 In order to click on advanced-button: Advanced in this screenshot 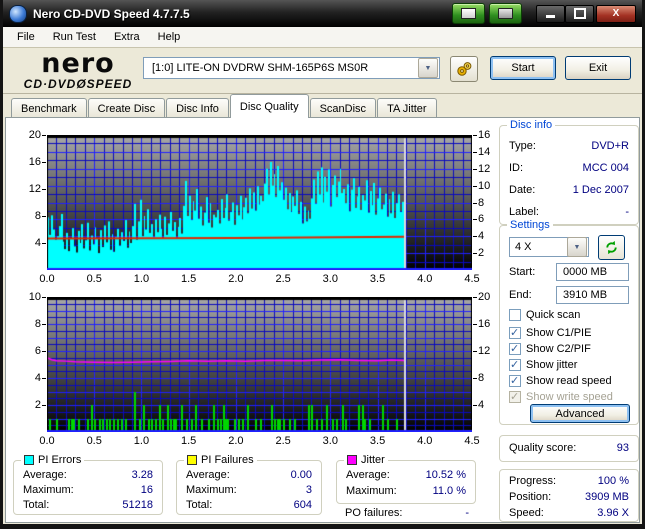, I will do `click(580, 413)`.